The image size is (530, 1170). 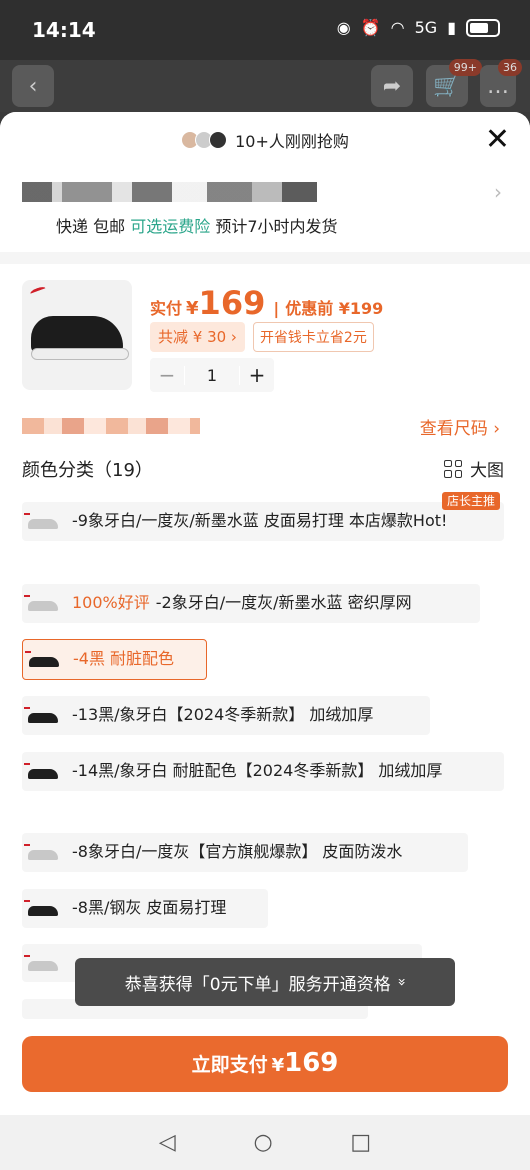 What do you see at coordinates (460, 426) in the screenshot?
I see `size-chart-link: 查看尺码 ›` at bounding box center [460, 426].